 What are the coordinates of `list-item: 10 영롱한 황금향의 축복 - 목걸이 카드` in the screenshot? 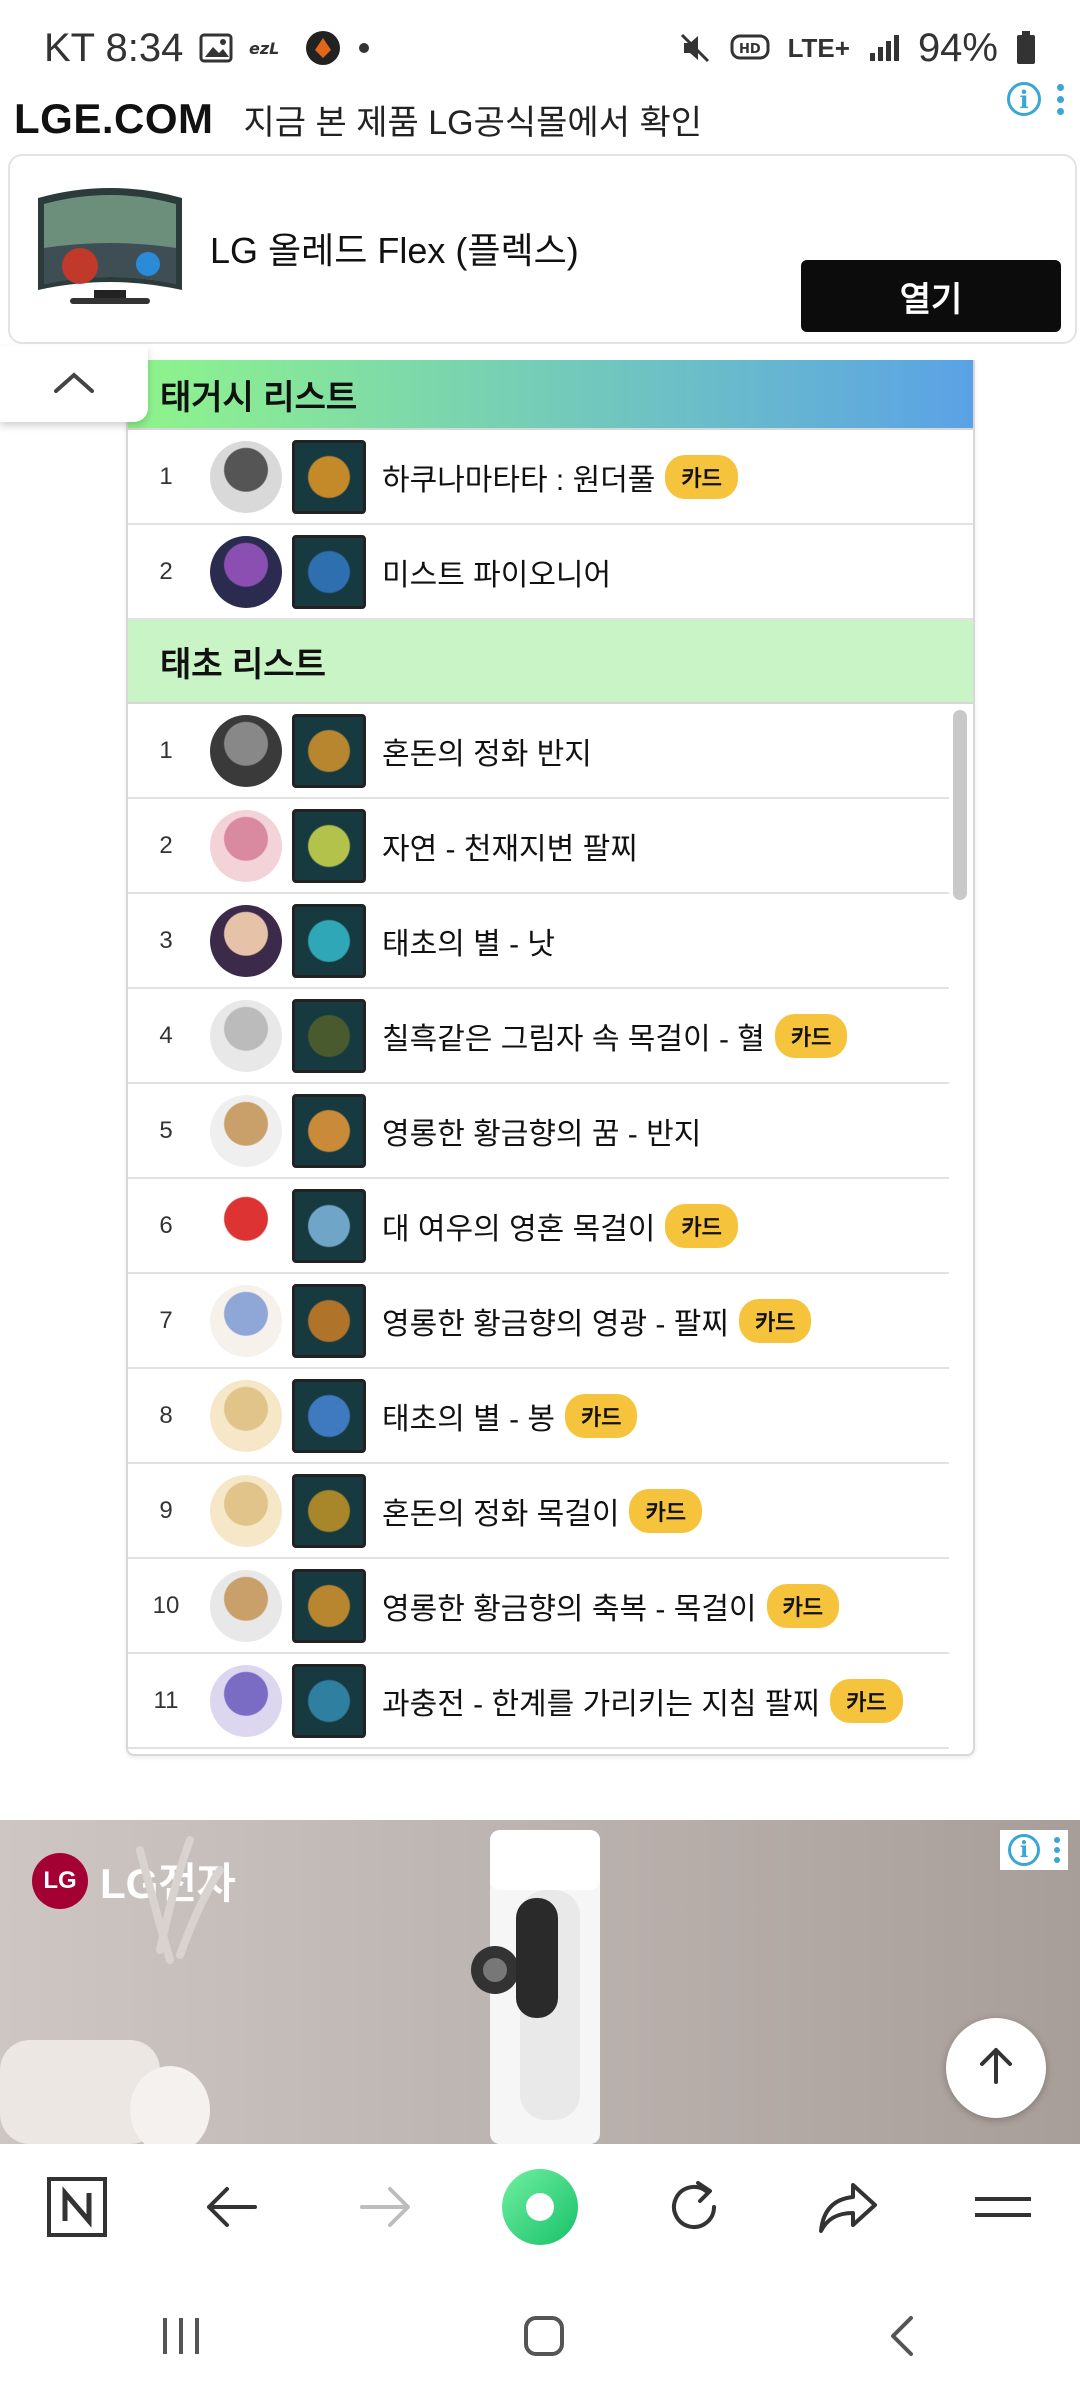 It's located at (538, 1606).